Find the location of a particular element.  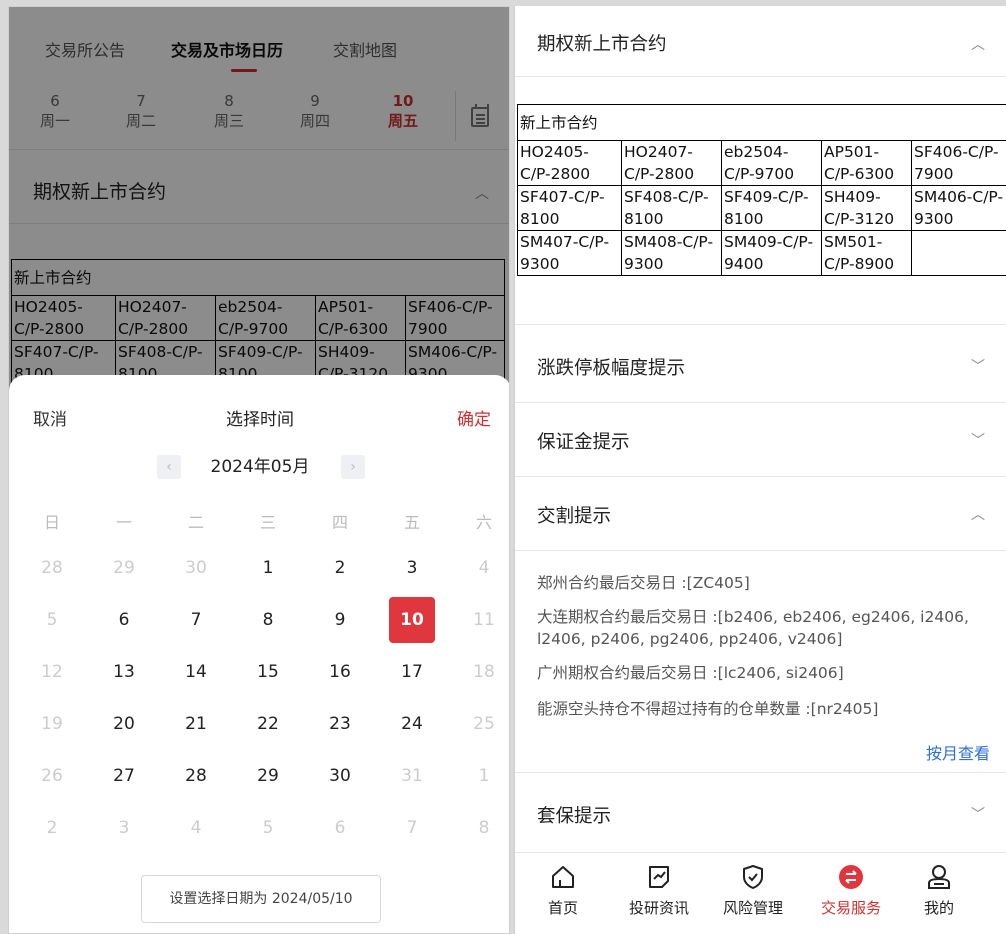

tab-trading-service: 交易服务 is located at coordinates (851, 890).